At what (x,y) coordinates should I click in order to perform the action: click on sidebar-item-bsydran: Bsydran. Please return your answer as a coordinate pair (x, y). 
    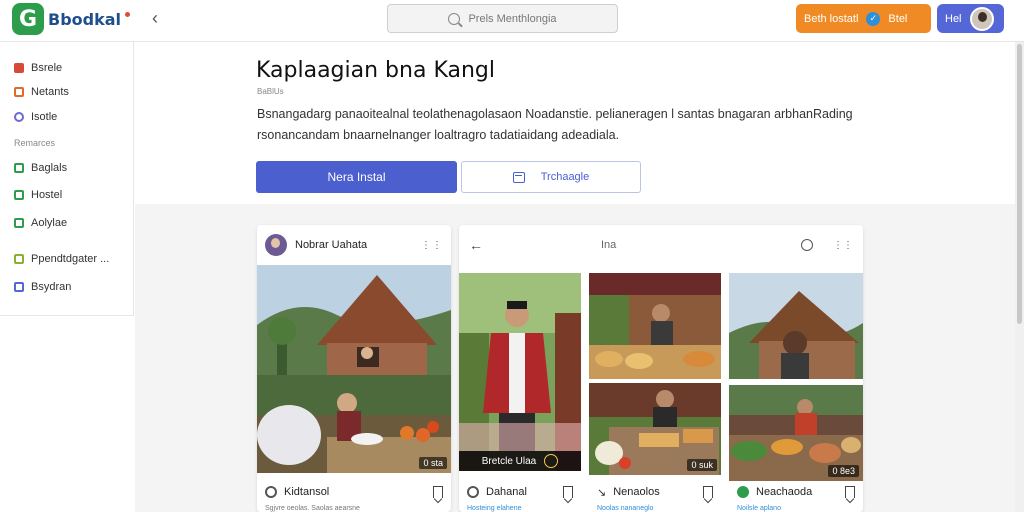
    Looking at the image, I should click on (42, 287).